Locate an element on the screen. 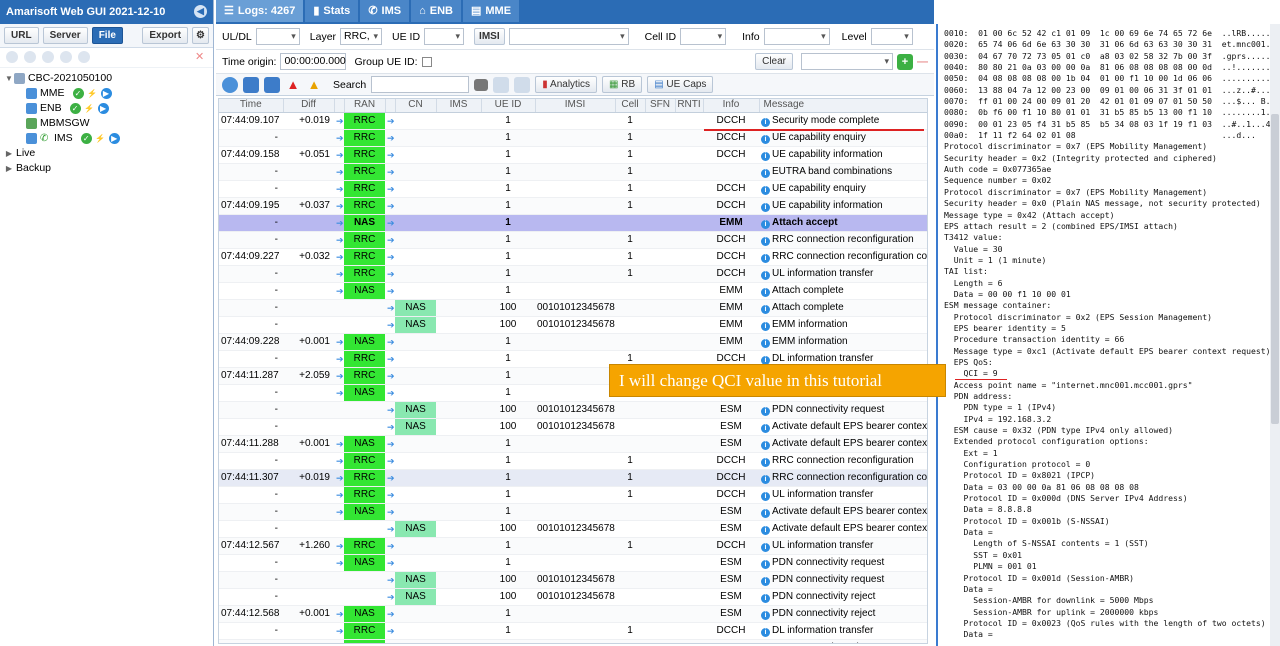 Image resolution: width=1280 pixels, height=646 pixels. arrow-right-icon is located at coordinates (272, 84).